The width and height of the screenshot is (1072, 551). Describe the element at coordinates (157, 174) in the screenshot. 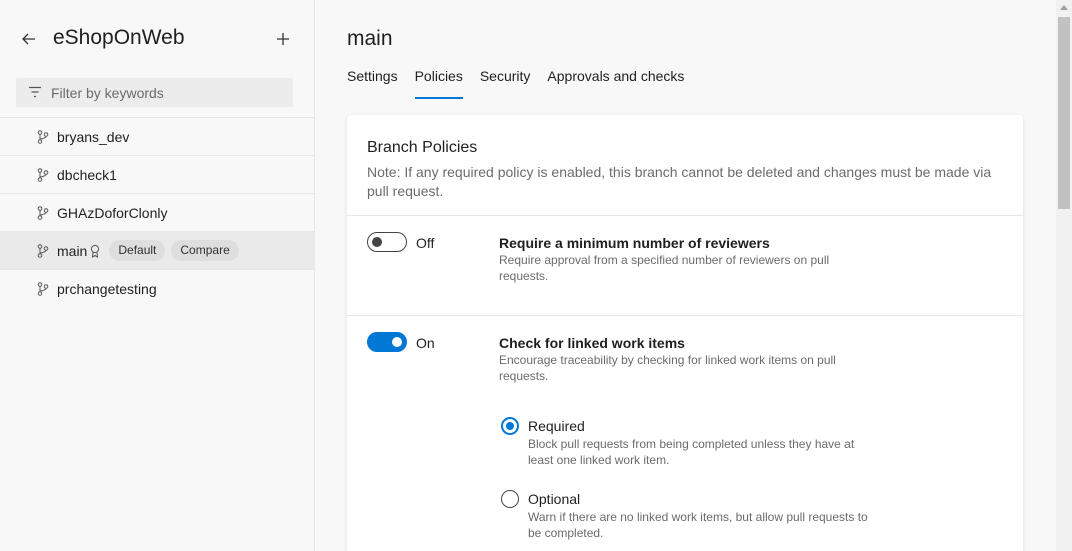

I see `branch-item-dbcheck1: dbcheck1` at that location.